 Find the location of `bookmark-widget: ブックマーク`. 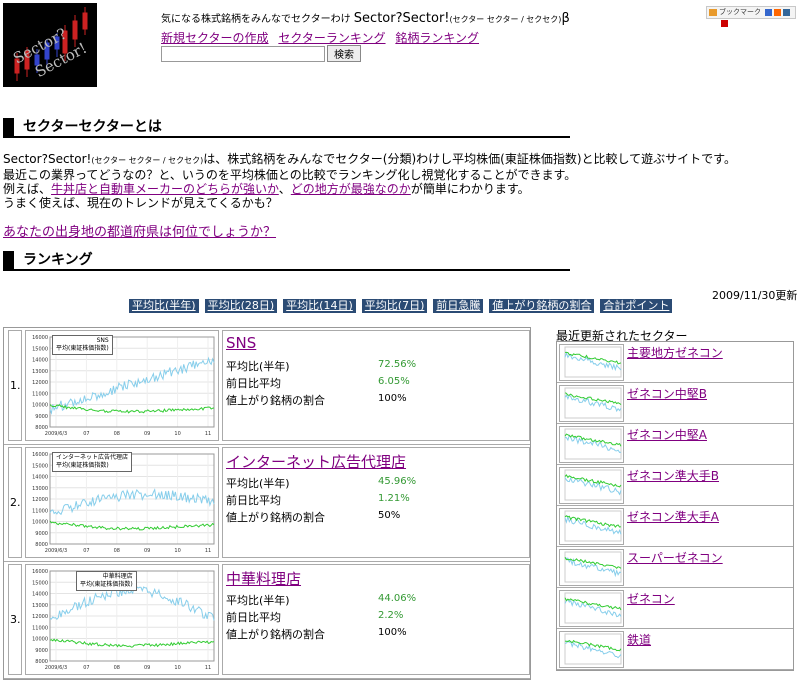

bookmark-widget: ブックマーク is located at coordinates (751, 16).